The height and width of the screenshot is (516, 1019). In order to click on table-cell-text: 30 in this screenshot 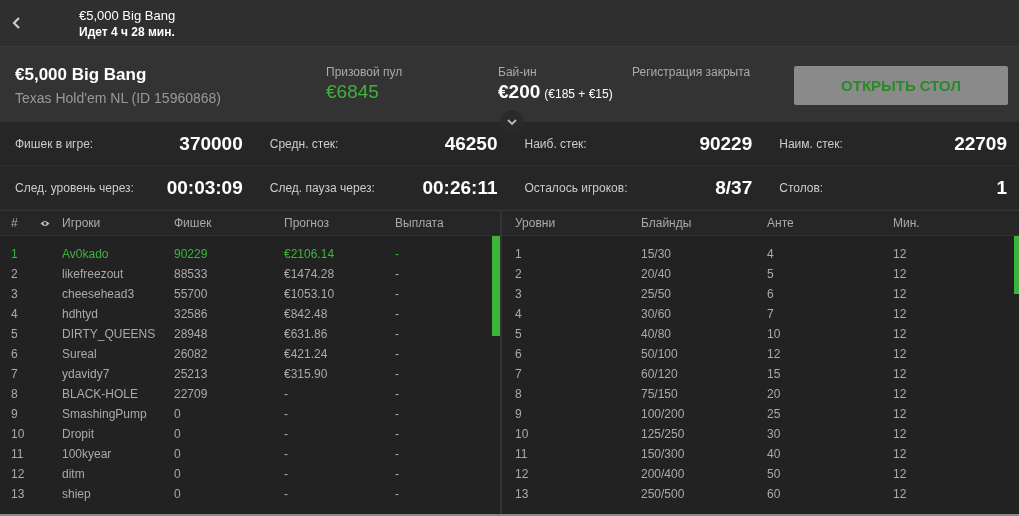, I will do `click(774, 434)`.